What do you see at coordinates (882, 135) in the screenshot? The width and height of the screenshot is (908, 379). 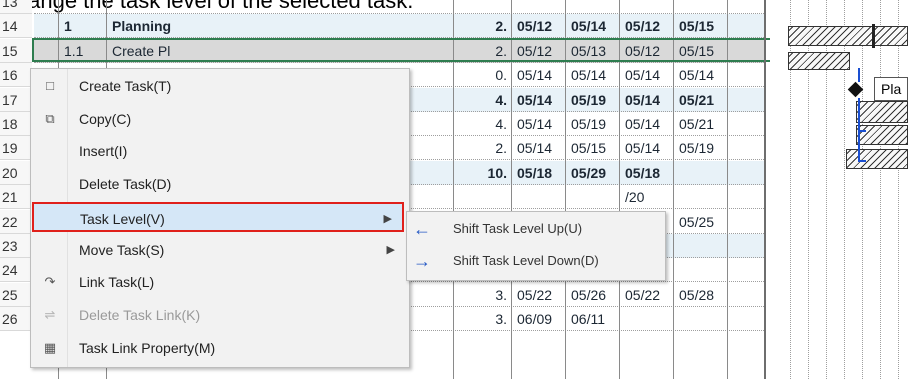 I see `gantt-bar-task` at bounding box center [882, 135].